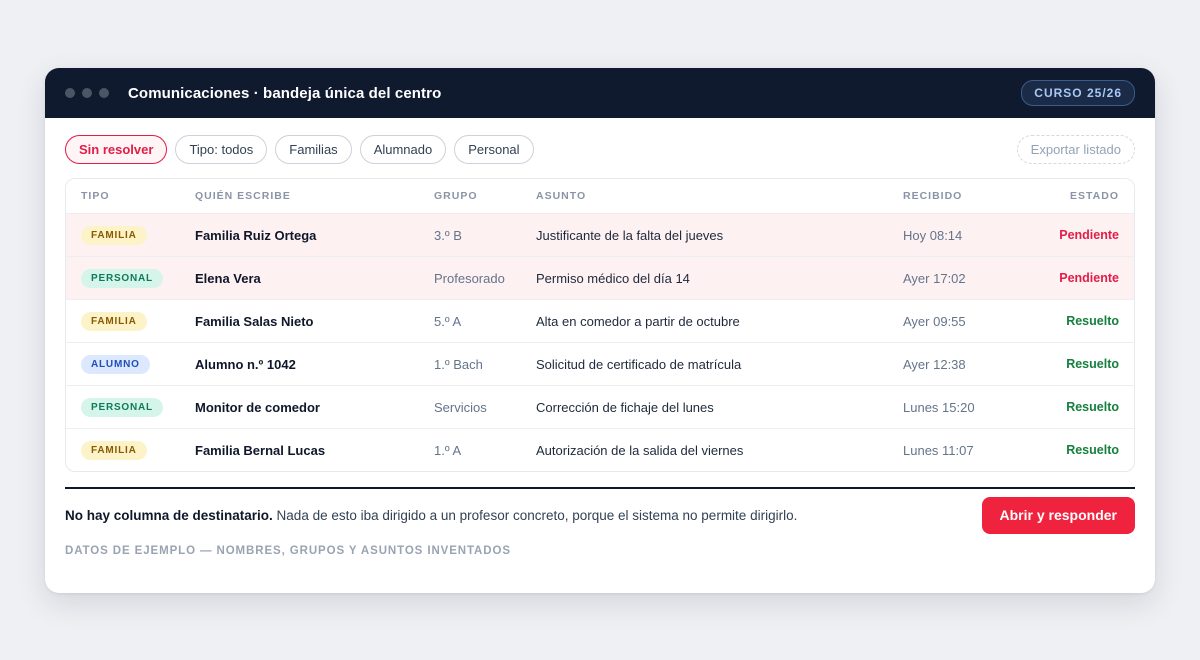  Describe the element at coordinates (1075, 149) in the screenshot. I see `export-button: Exportar listado` at that location.